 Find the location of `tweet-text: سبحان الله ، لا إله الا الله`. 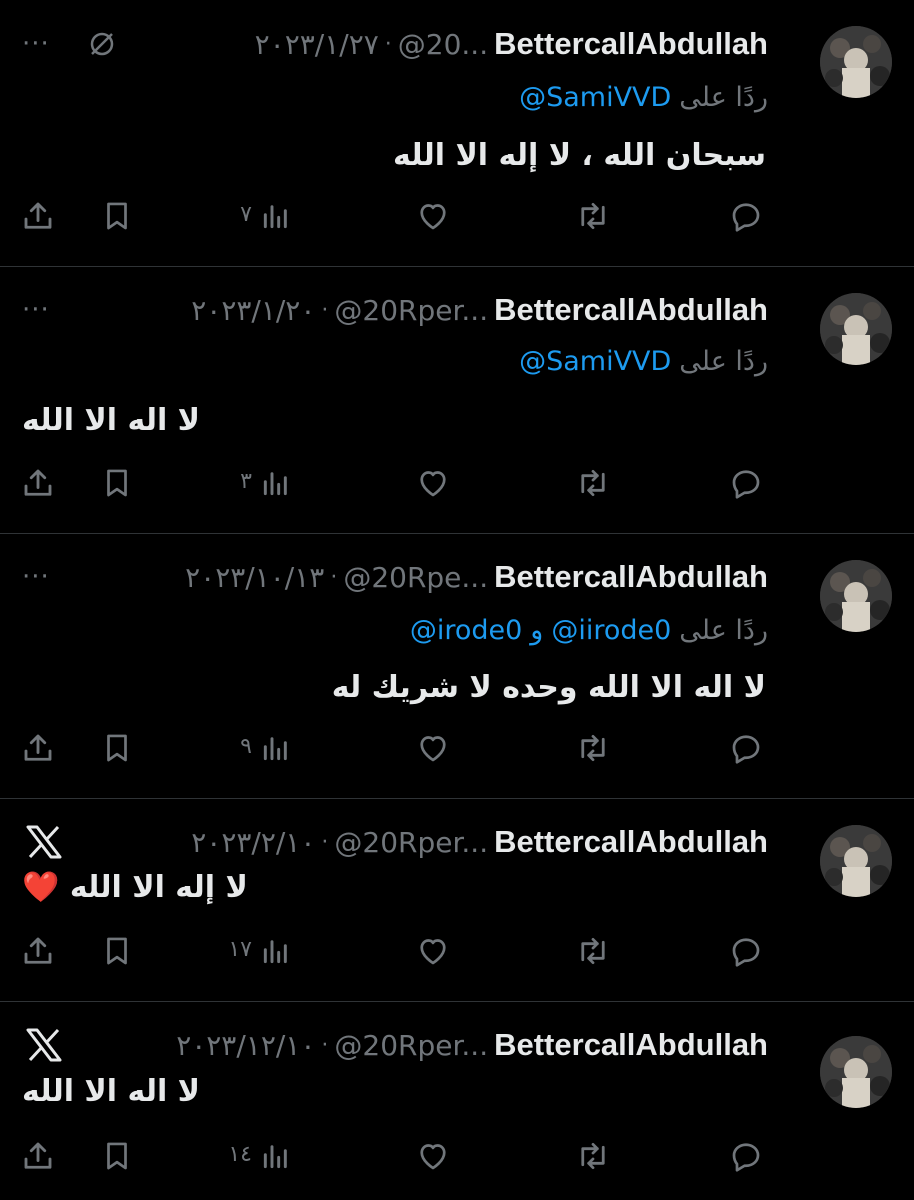

tweet-text: سبحان الله ، لا إله الا الله is located at coordinates (579, 155).